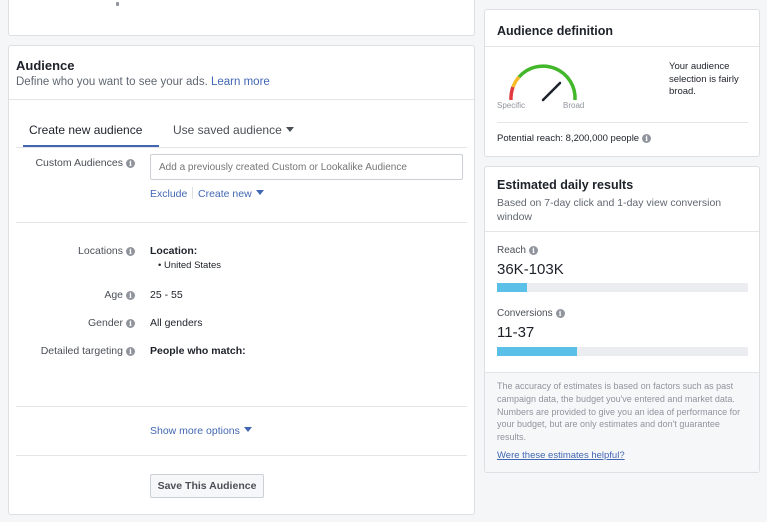 The image size is (767, 522). Describe the element at coordinates (72, 251) in the screenshot. I see `locations-label: Locations i` at that location.